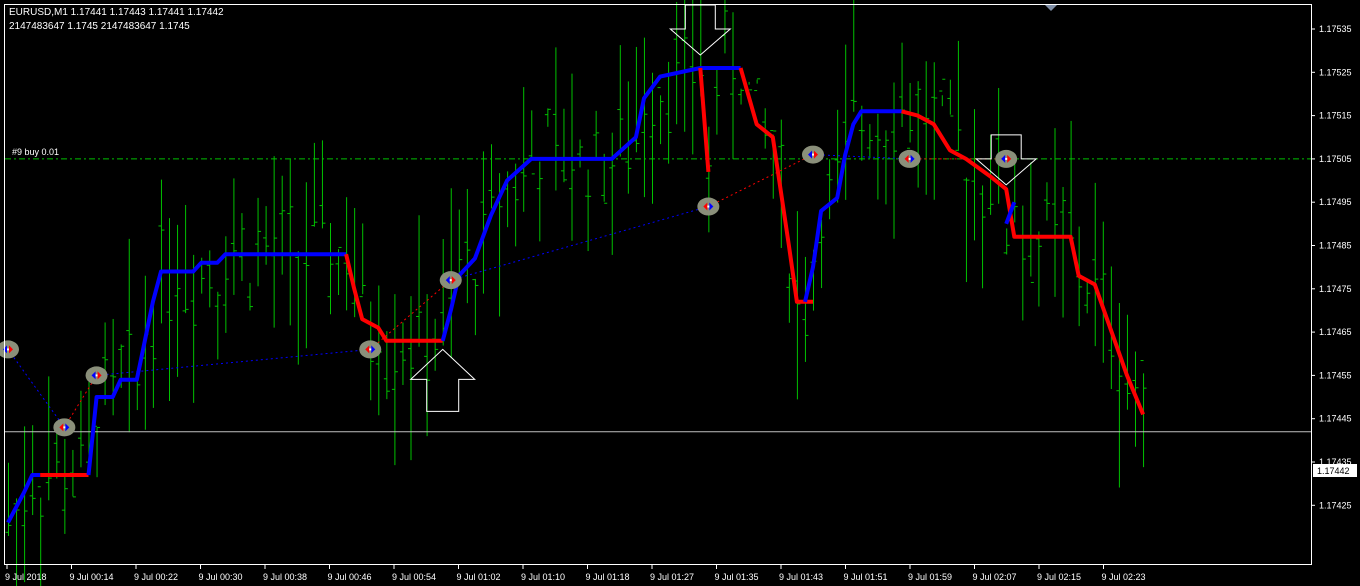 Image resolution: width=1360 pixels, height=586 pixels. I want to click on time-tick-label: 9 Jul 01:35, so click(737, 577).